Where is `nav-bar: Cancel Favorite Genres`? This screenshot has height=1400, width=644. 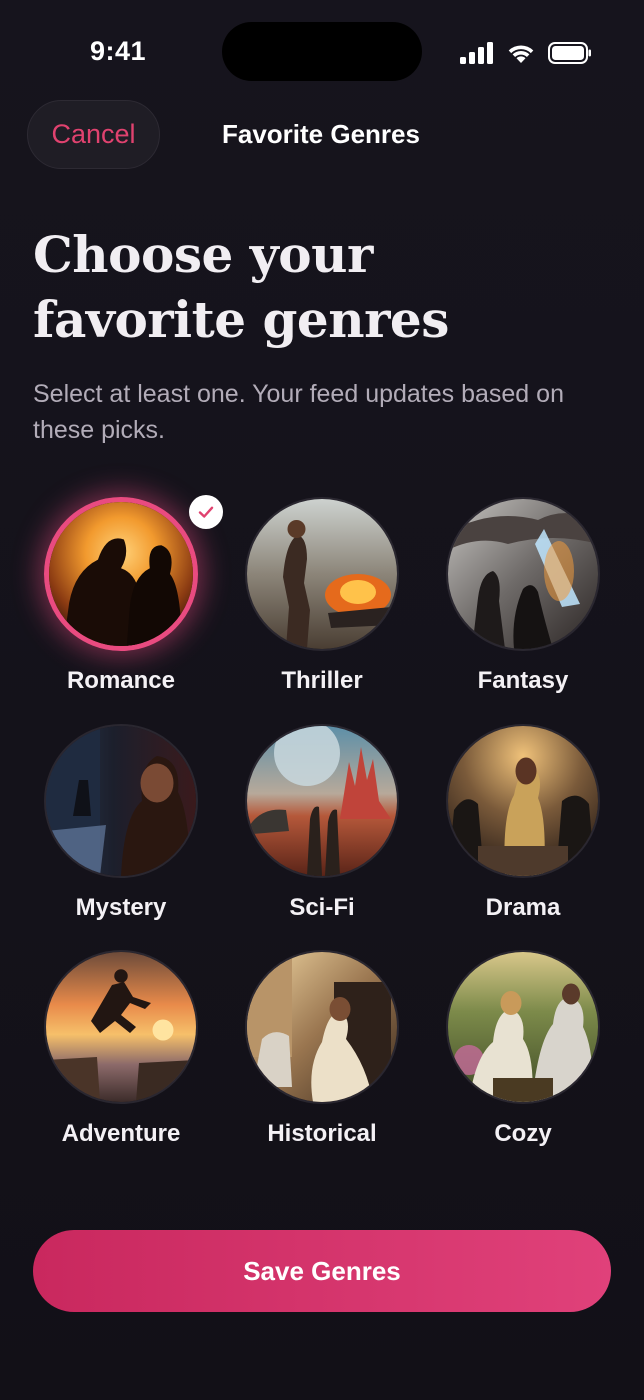 nav-bar: Cancel Favorite Genres is located at coordinates (322, 135).